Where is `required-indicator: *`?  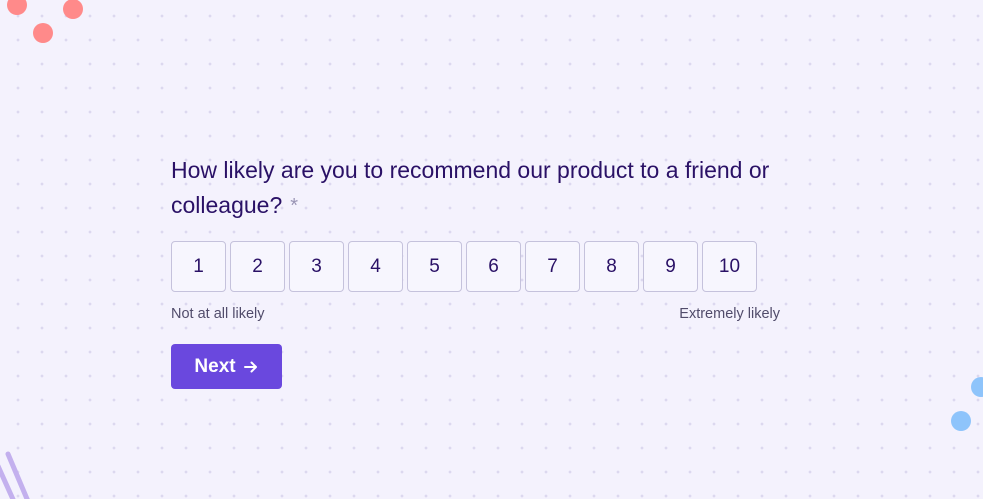
required-indicator: * is located at coordinates (294, 206).